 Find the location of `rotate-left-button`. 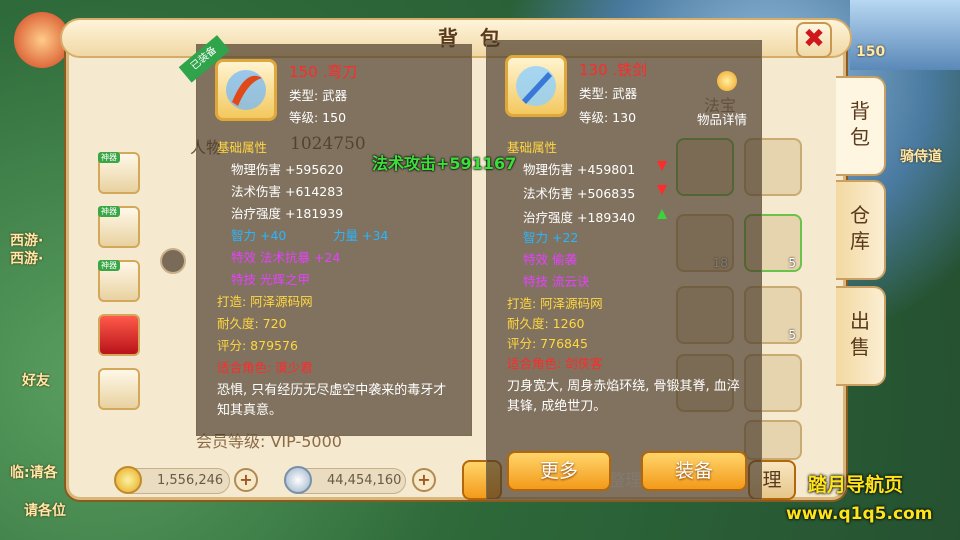

rotate-left-button is located at coordinates (173, 261).